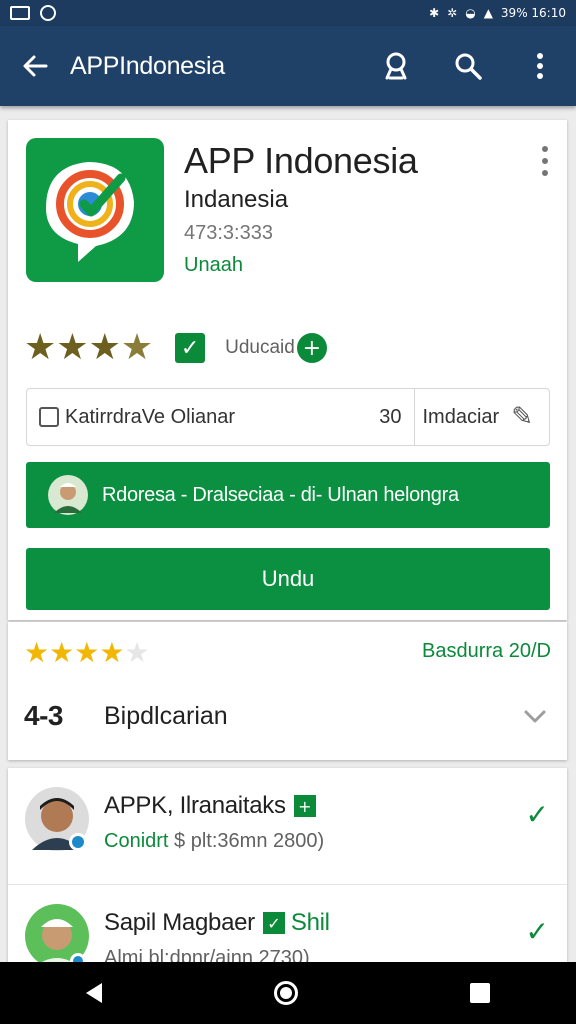 The image size is (576, 1024). What do you see at coordinates (535, 716) in the screenshot?
I see `chevron-down-icon` at bounding box center [535, 716].